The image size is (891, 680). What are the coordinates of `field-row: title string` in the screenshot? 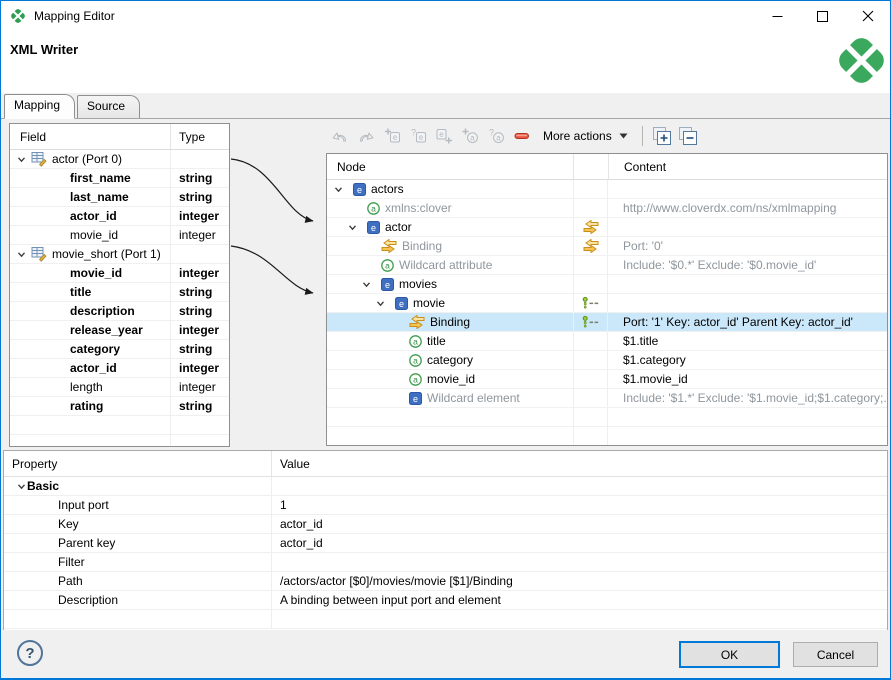 It's located at (119, 292).